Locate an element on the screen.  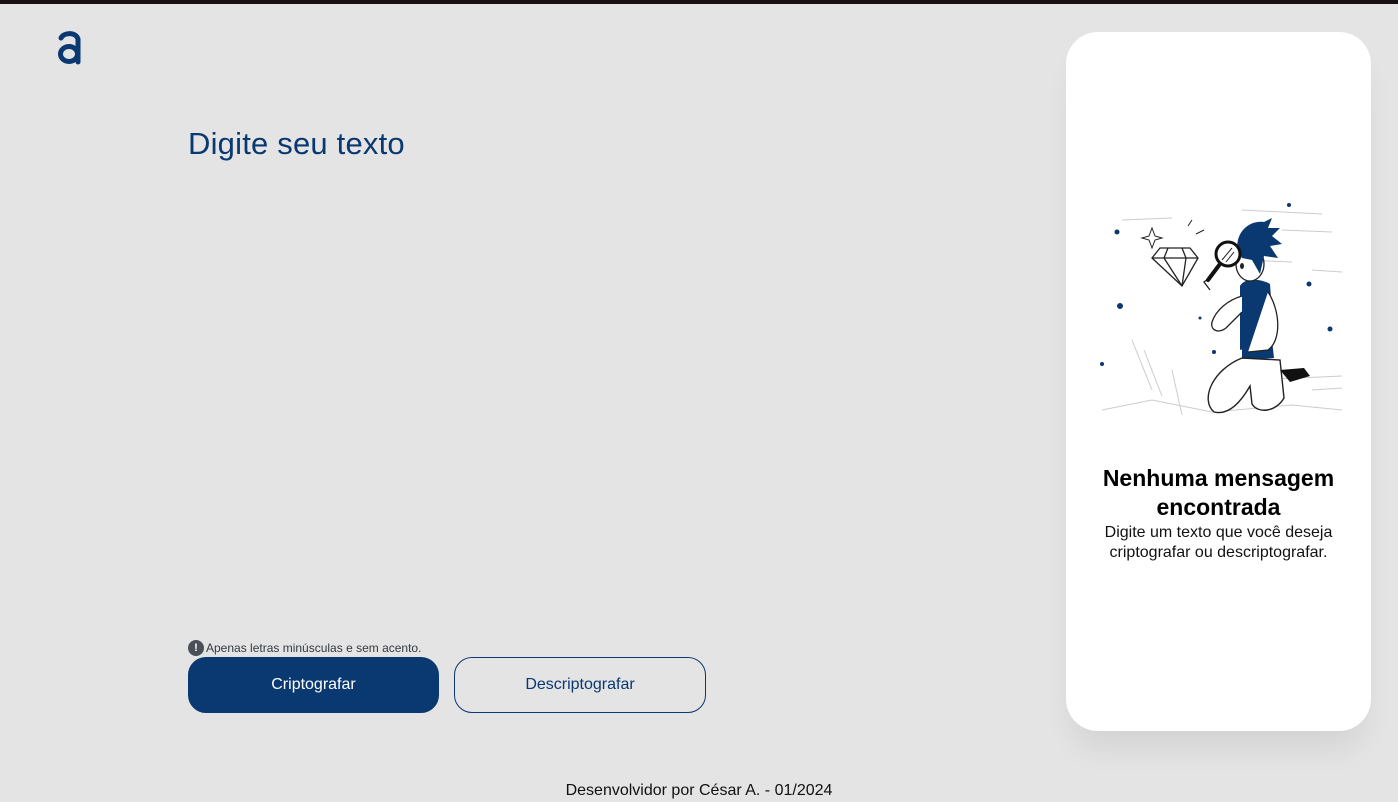
footer-credit: Desenvolvidor por César A. - 01/2024 is located at coordinates (699, 790).